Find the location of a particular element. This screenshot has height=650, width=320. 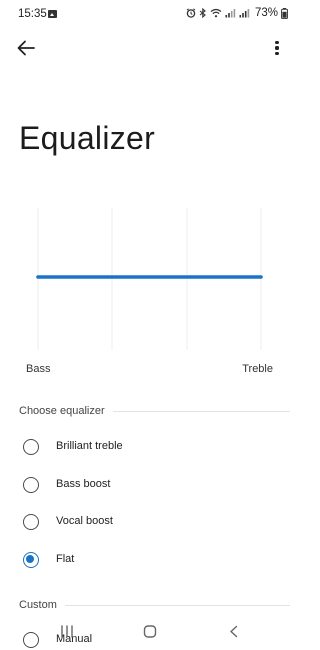

choose-equalizer-header: Choose equalizer is located at coordinates (154, 411).